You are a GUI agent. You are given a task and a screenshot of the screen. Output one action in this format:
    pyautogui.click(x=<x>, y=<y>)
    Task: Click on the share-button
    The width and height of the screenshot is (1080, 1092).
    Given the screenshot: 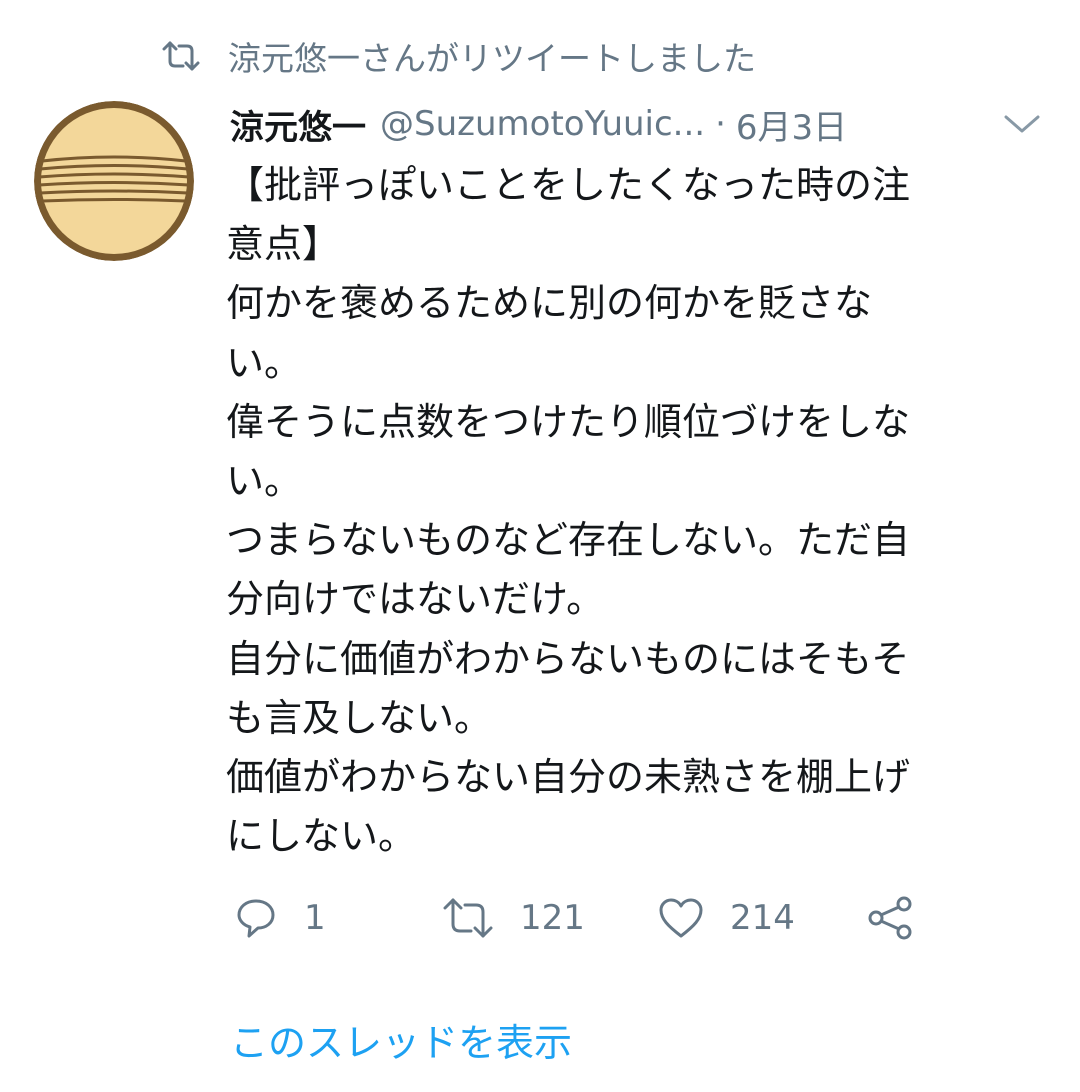 What is the action you would take?
    pyautogui.click(x=890, y=918)
    